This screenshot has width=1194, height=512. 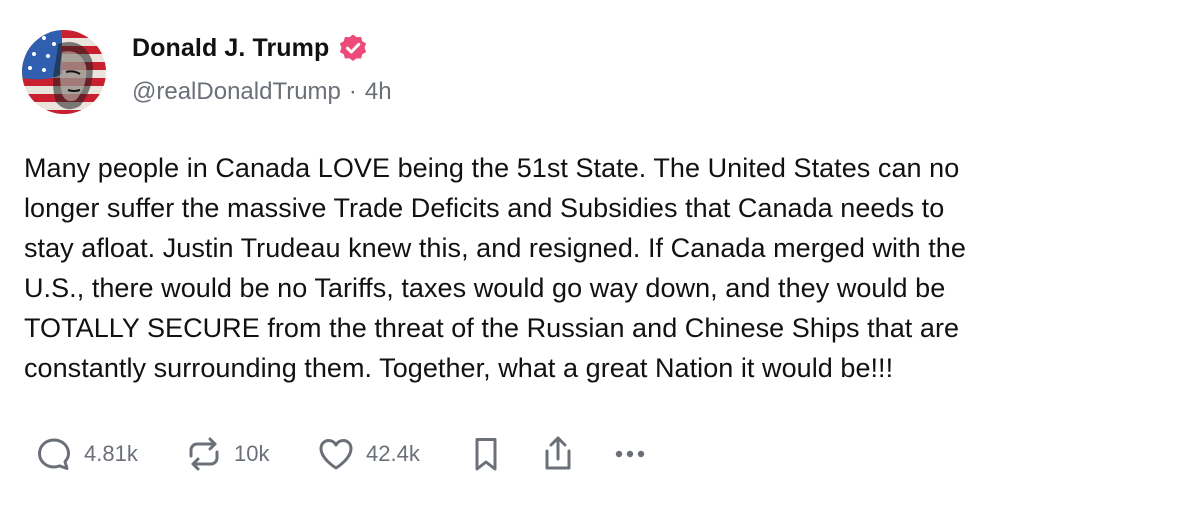 I want to click on bookmark-icon, so click(x=486, y=454).